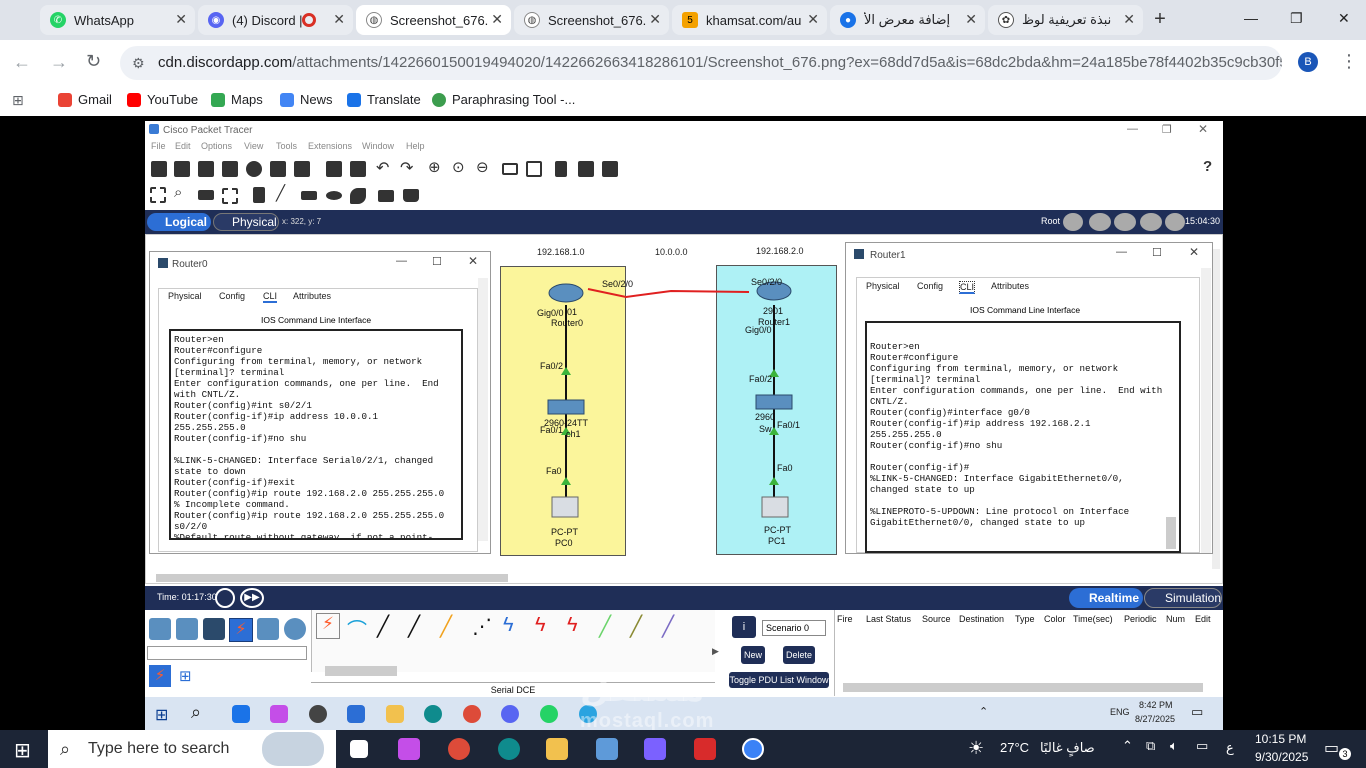 Image resolution: width=1366 pixels, height=768 pixels. What do you see at coordinates (591, 20) in the screenshot?
I see `tab-screenshot: ◍ Screenshot_676. ✕` at bounding box center [591, 20].